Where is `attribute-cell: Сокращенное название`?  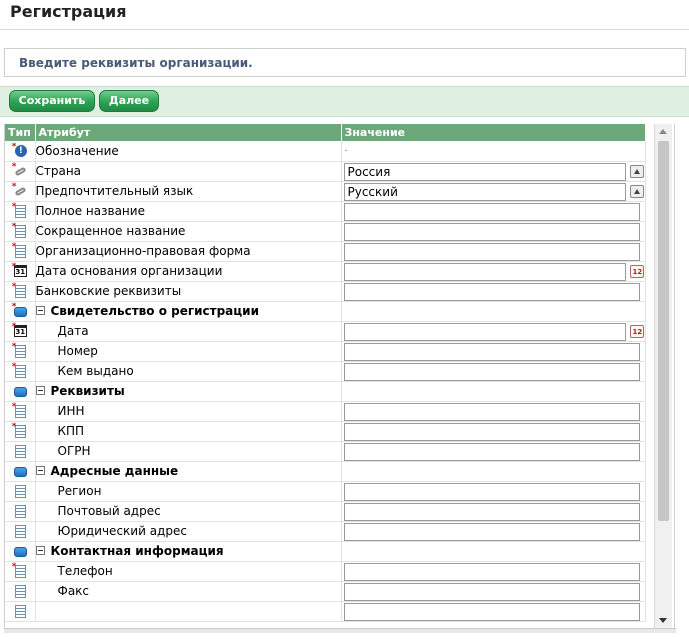
attribute-cell: Сокращенное название is located at coordinates (188, 231).